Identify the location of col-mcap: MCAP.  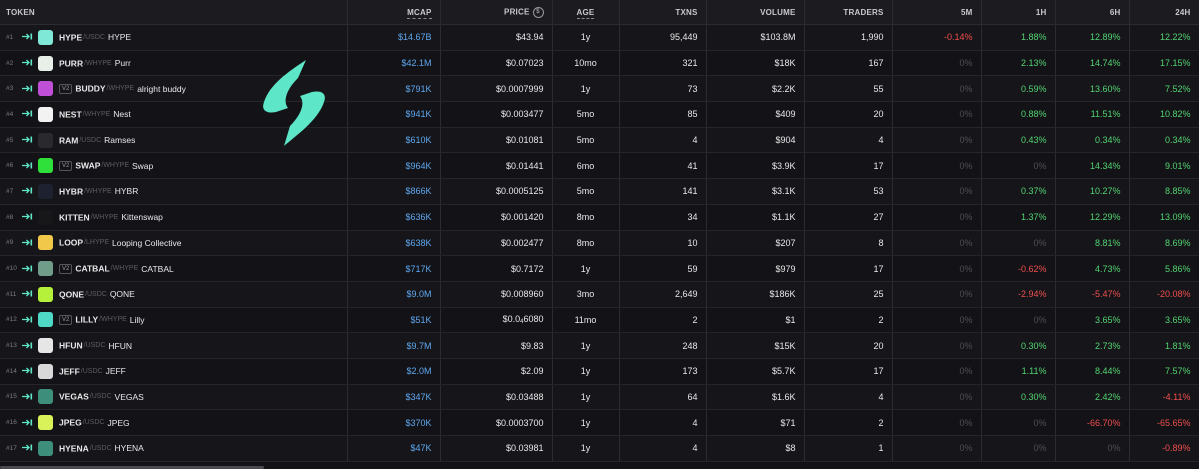
(394, 12).